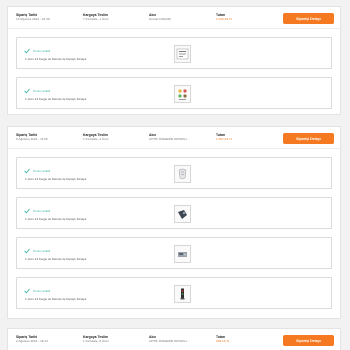 The height and width of the screenshot is (350, 350). Describe the element at coordinates (32, 341) in the screenshot. I see `order-date: 2 Ağustos 2024 - 19:13` at that location.